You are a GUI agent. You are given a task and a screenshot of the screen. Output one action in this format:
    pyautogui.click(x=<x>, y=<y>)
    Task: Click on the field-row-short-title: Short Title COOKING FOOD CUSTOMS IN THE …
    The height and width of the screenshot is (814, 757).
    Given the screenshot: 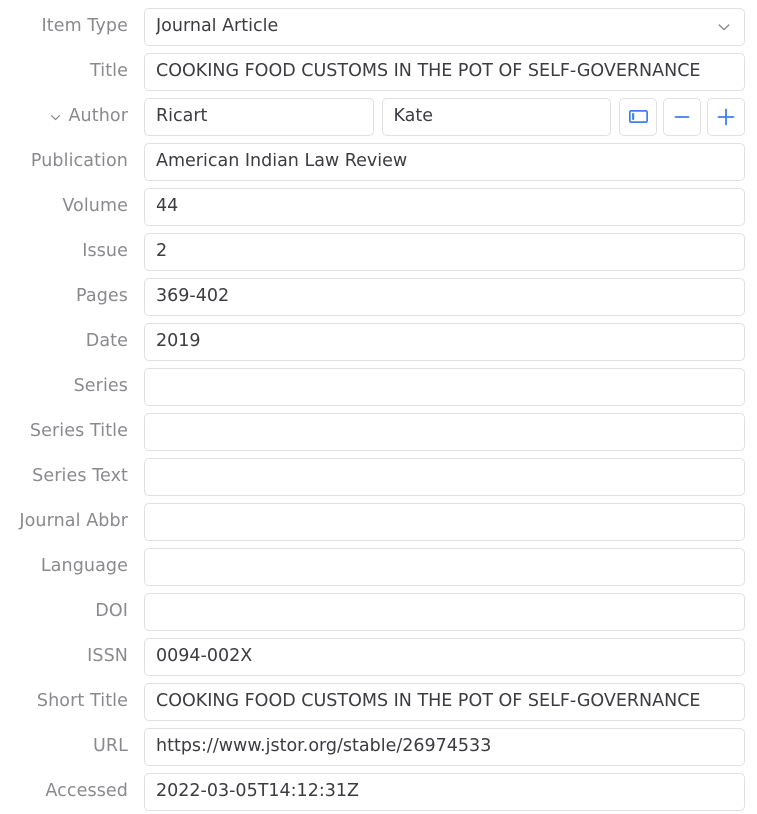 What is the action you would take?
    pyautogui.click(x=375, y=701)
    